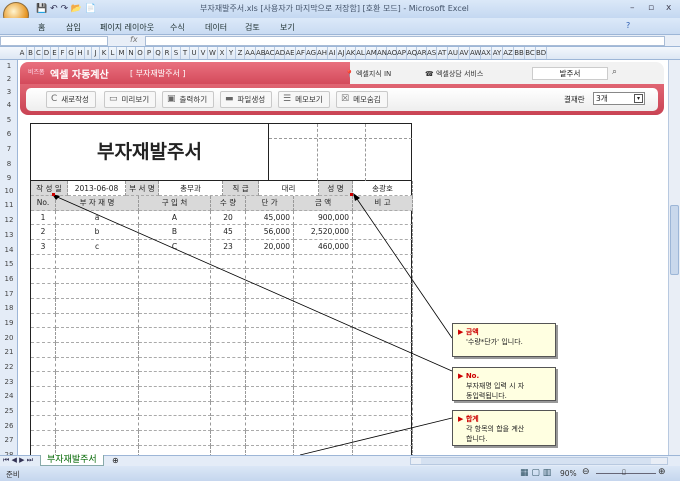 Image resolution: width=680 pixels, height=481 pixels. I want to click on comment-title: ▶ No., so click(469, 376).